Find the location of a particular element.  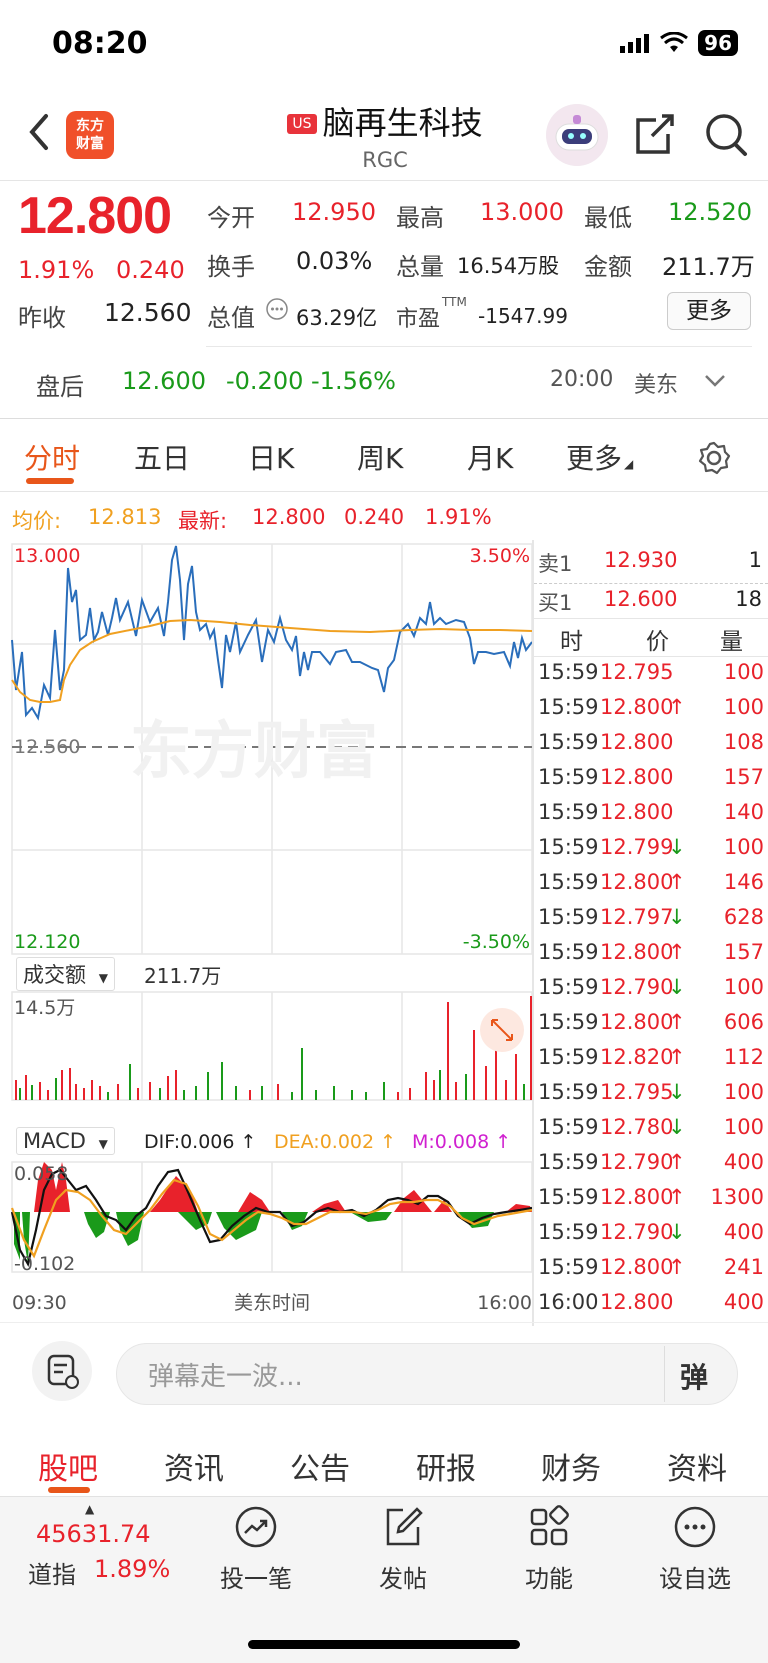

more-quote-button: 更多 is located at coordinates (709, 311).